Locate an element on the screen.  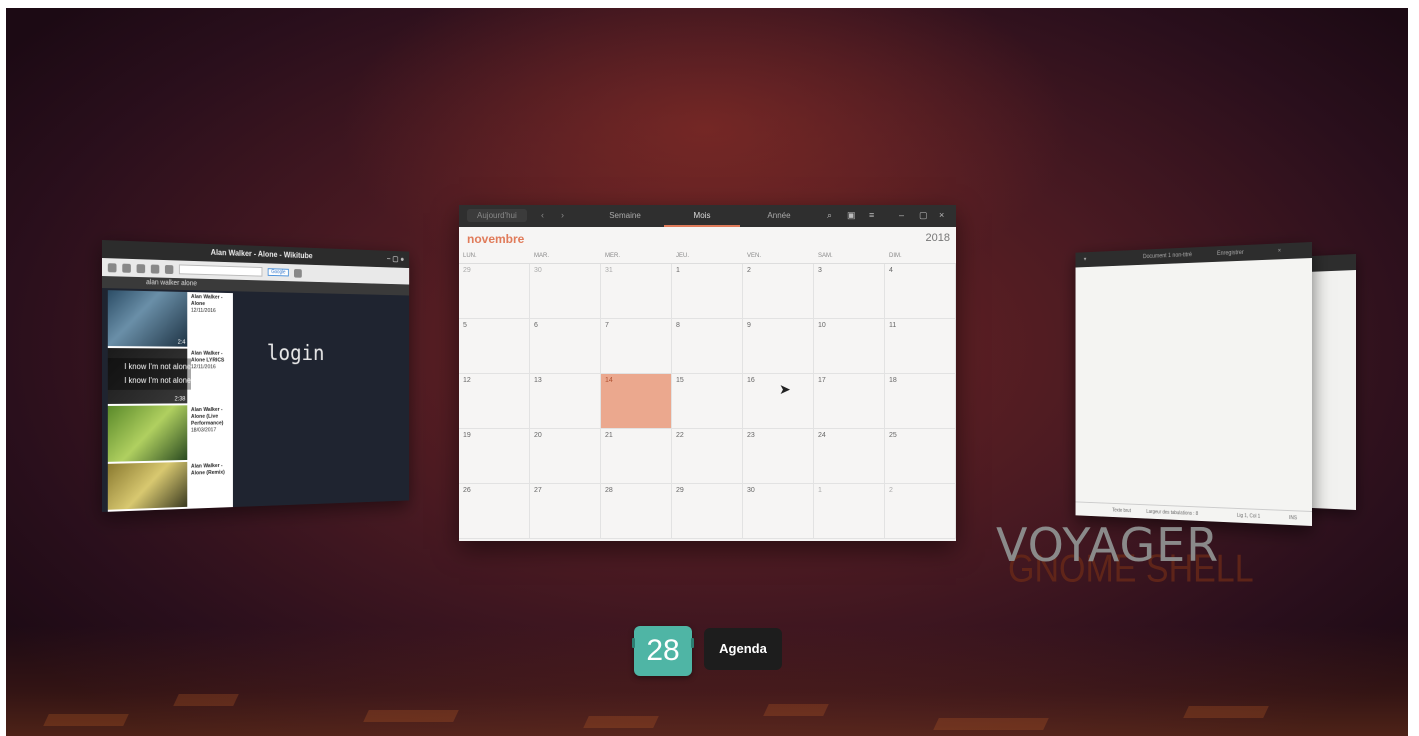
voyager-logo: GNOME SHELL VOYAGER is located at coordinates (1126, 554).